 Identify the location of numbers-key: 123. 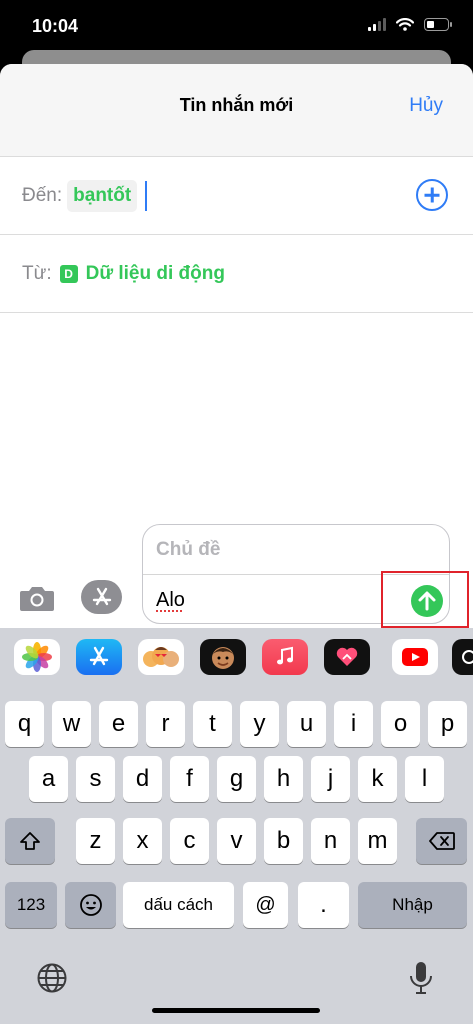
(31, 905).